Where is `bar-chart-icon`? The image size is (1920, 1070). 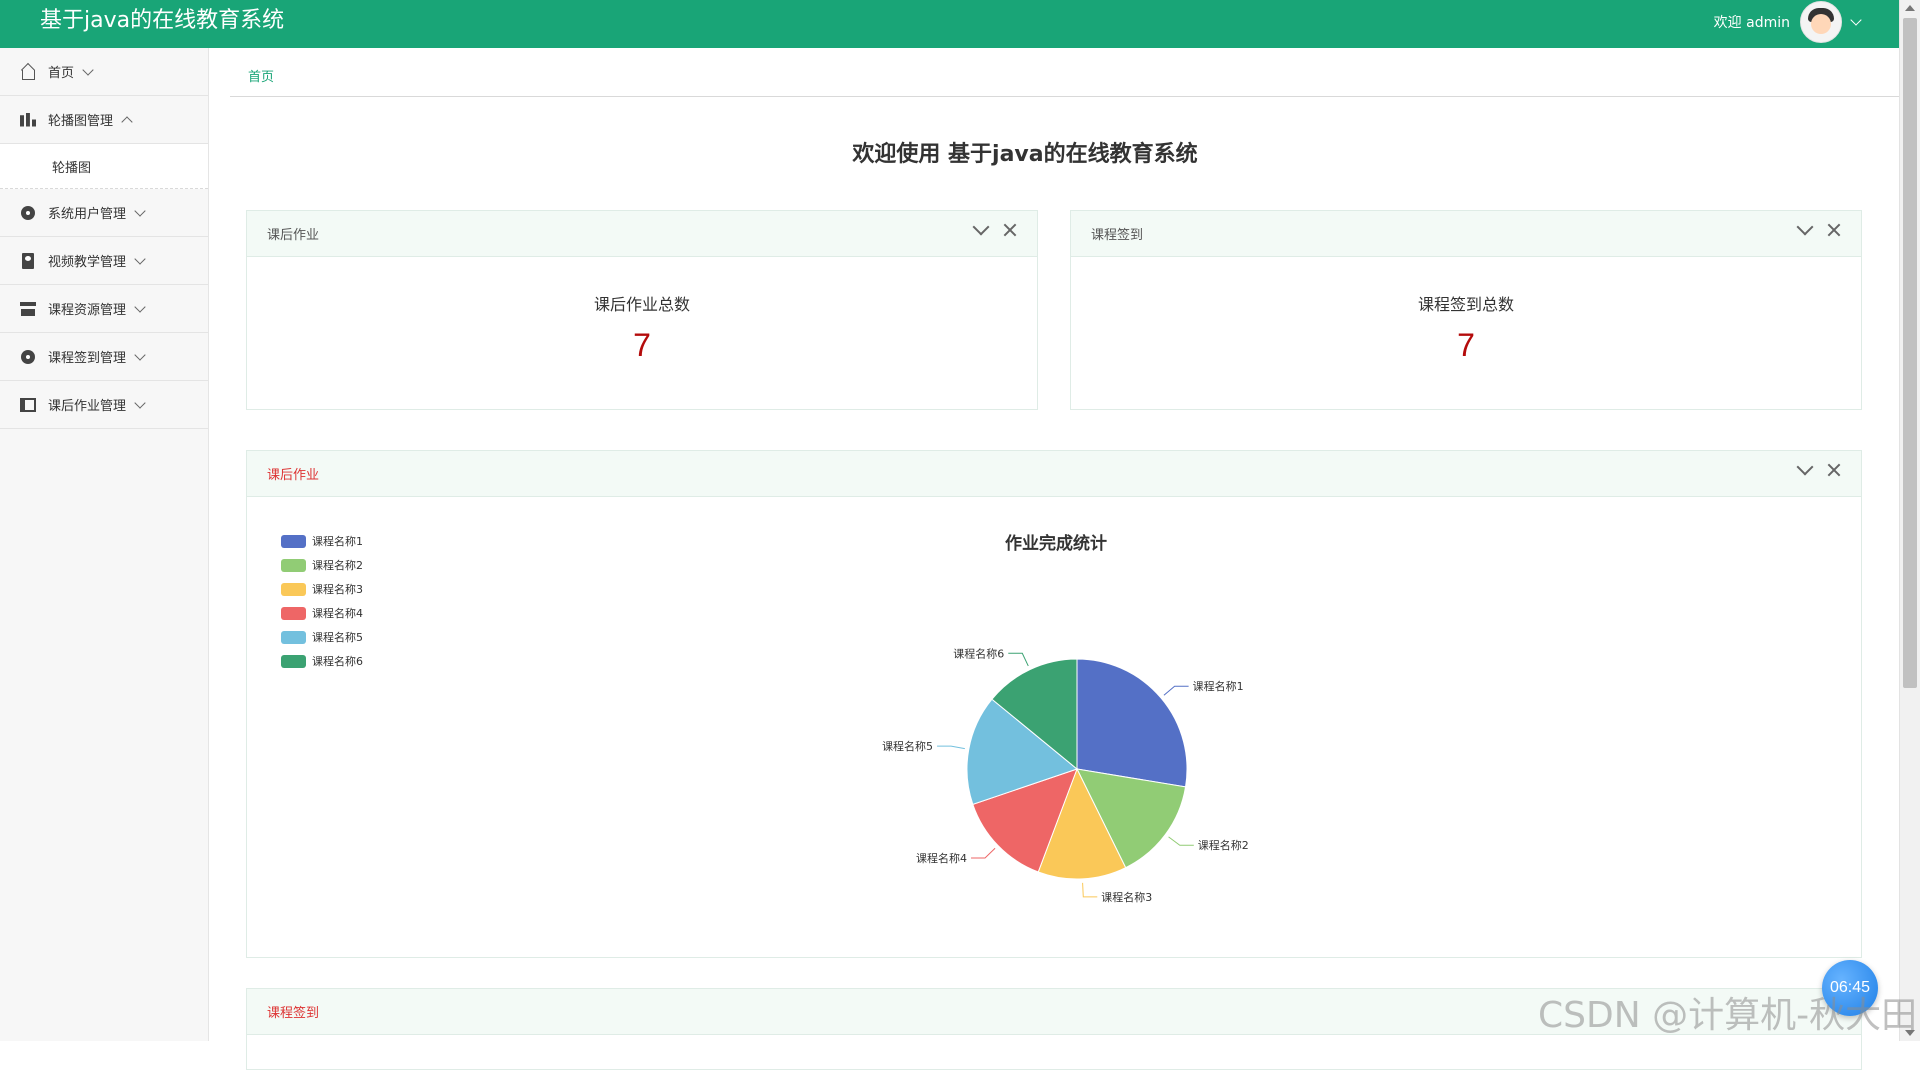
bar-chart-icon is located at coordinates (28, 120).